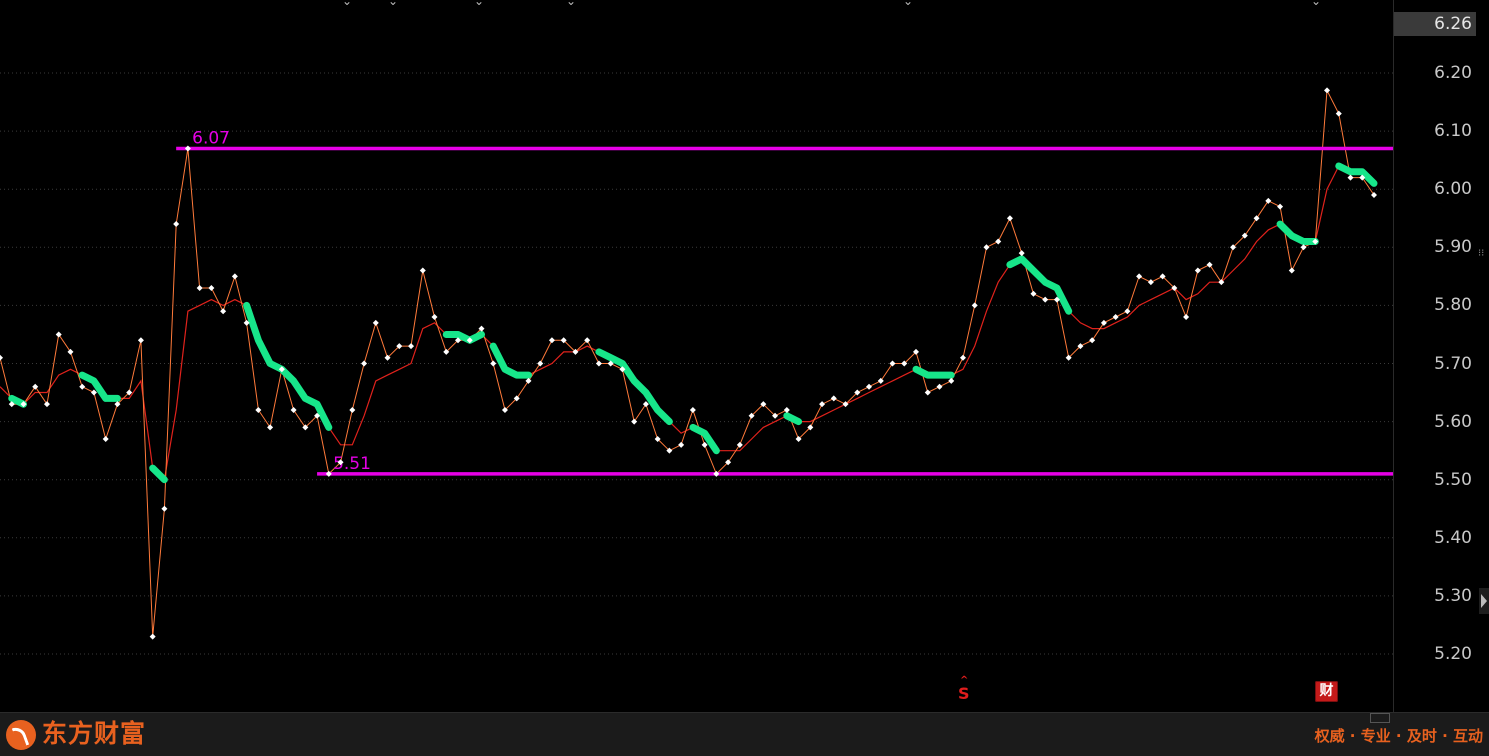 The height and width of the screenshot is (756, 1489). I want to click on y-tick-label: 5.80, so click(1453, 305).